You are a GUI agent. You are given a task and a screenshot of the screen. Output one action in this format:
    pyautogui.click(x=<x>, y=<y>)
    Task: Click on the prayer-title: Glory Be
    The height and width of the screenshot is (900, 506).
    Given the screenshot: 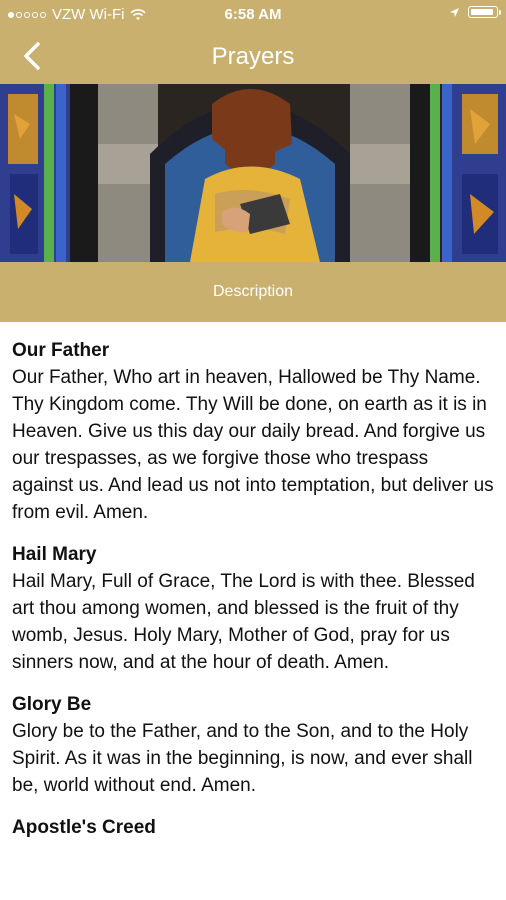 What is the action you would take?
    pyautogui.click(x=52, y=704)
    